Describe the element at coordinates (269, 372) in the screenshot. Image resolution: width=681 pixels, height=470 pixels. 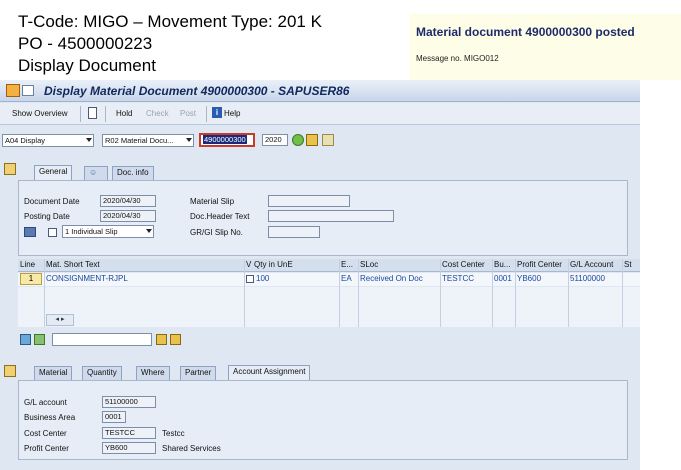
I see `tab-account-assignment: Account Assignment` at that location.